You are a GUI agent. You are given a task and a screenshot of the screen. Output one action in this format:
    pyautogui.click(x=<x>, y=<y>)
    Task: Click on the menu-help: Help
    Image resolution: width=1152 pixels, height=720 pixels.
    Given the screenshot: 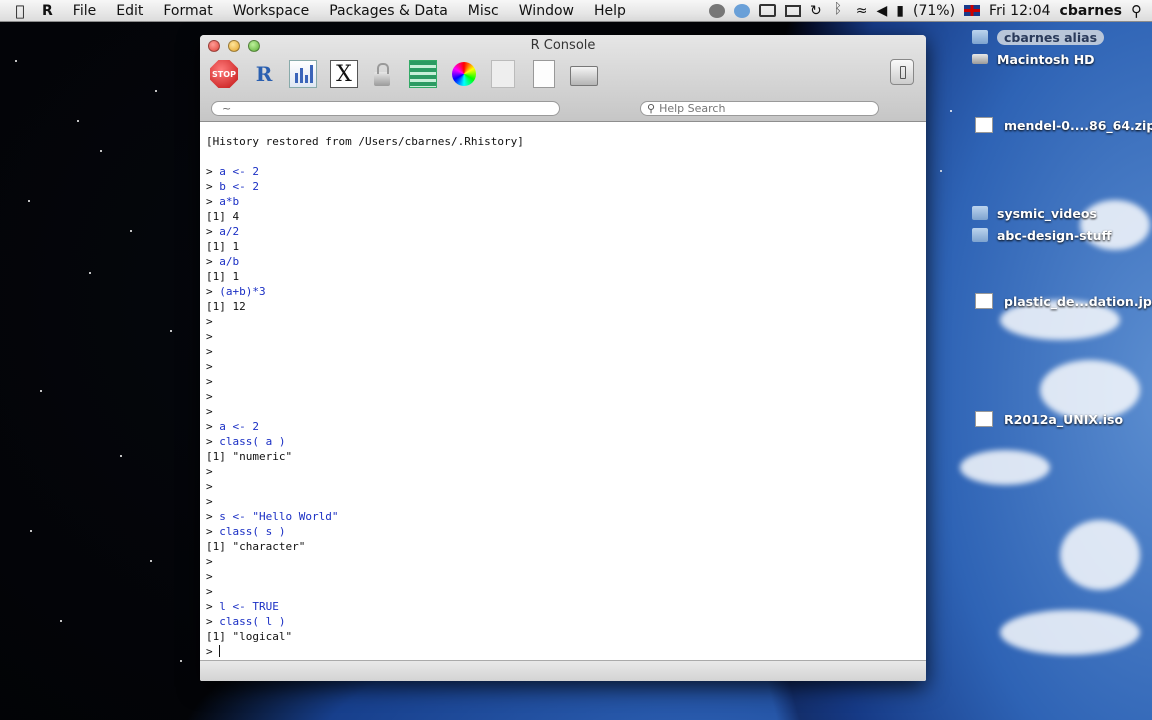 What is the action you would take?
    pyautogui.click(x=610, y=11)
    